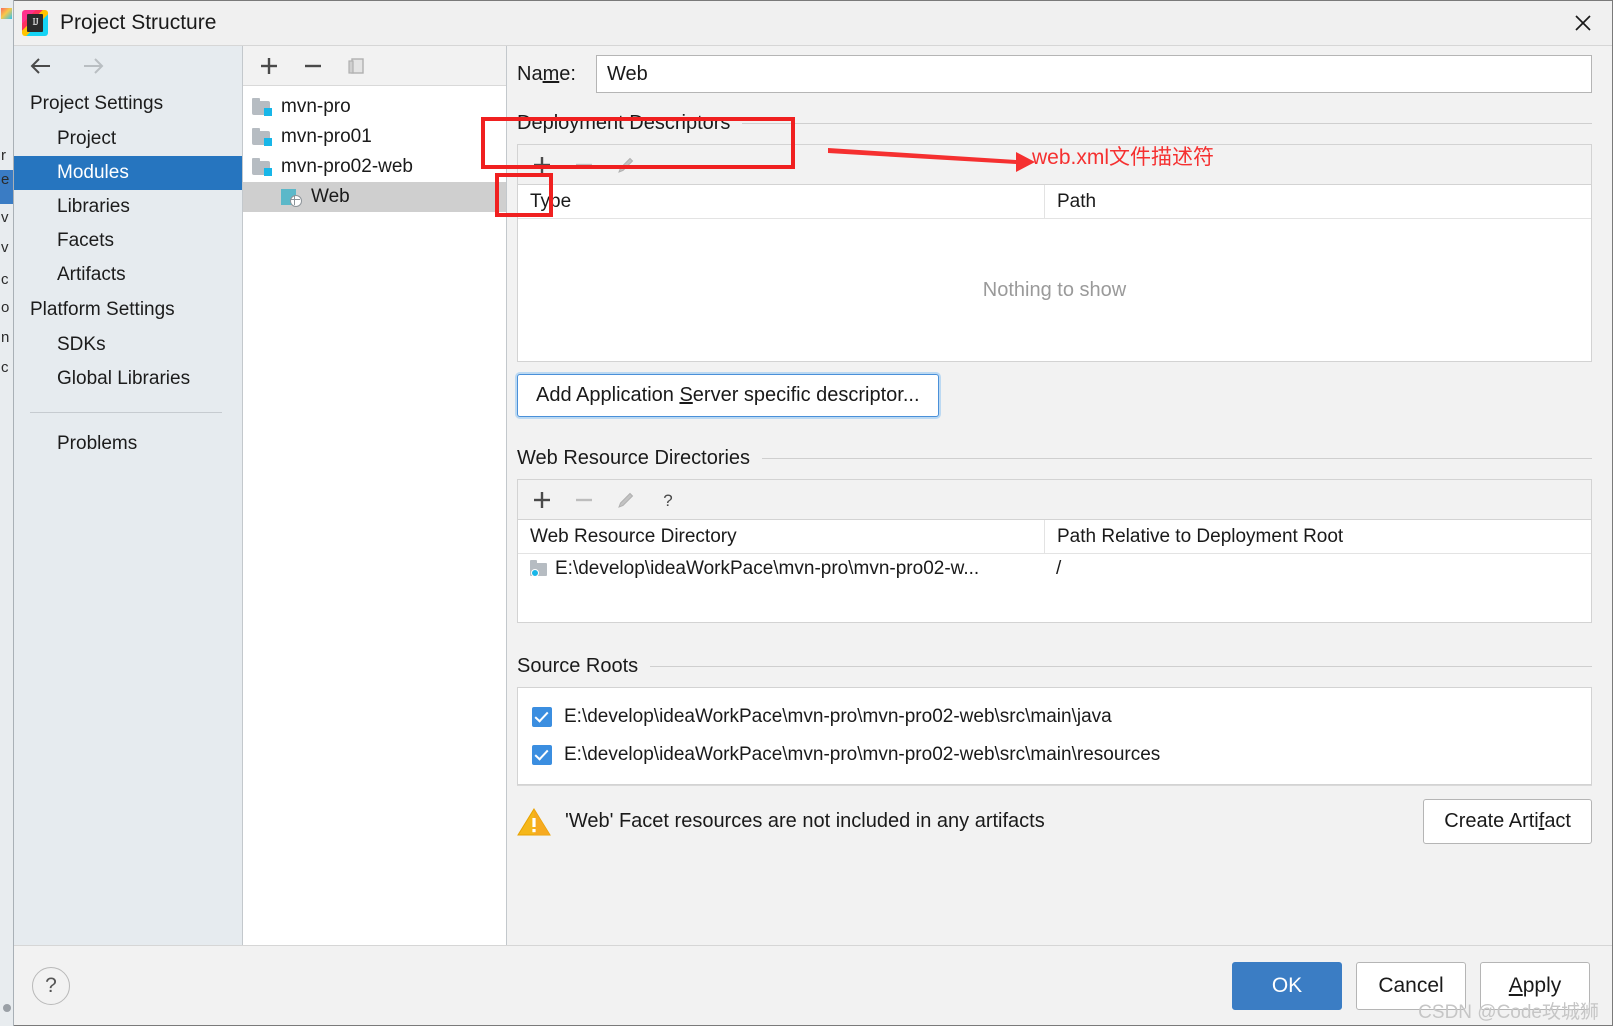 Image resolution: width=1613 pixels, height=1026 pixels. What do you see at coordinates (1200, 536) in the screenshot?
I see `column-header-relative-path: Path Relative to Deployment Root` at bounding box center [1200, 536].